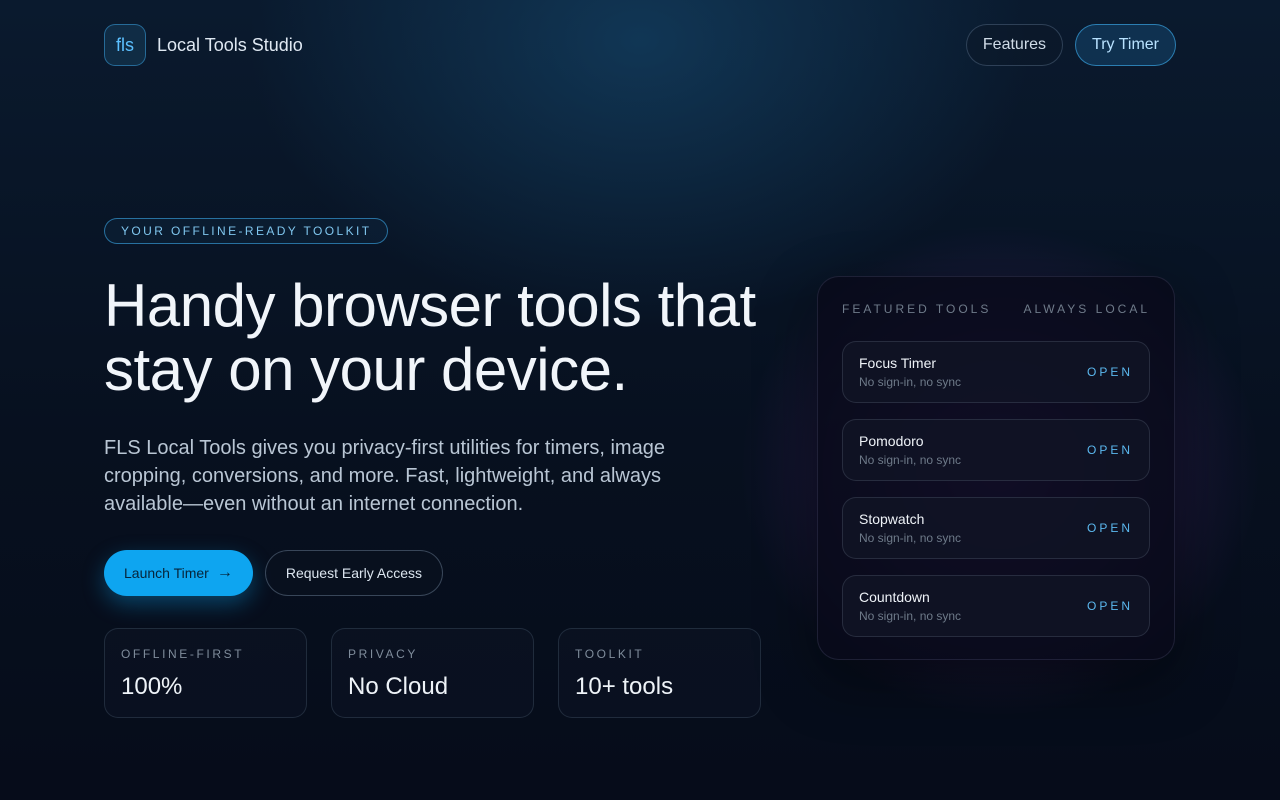  I want to click on panel-tag: ALWAYS LOCAL, so click(1086, 309).